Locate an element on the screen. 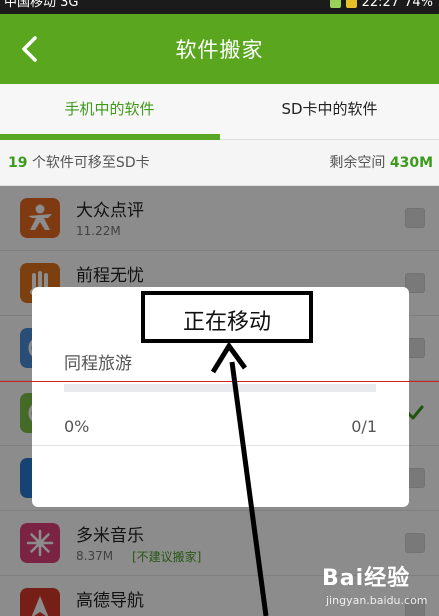 This screenshot has height=616, width=439. tab-phone-apps: 手机中的软件 is located at coordinates (109, 112).